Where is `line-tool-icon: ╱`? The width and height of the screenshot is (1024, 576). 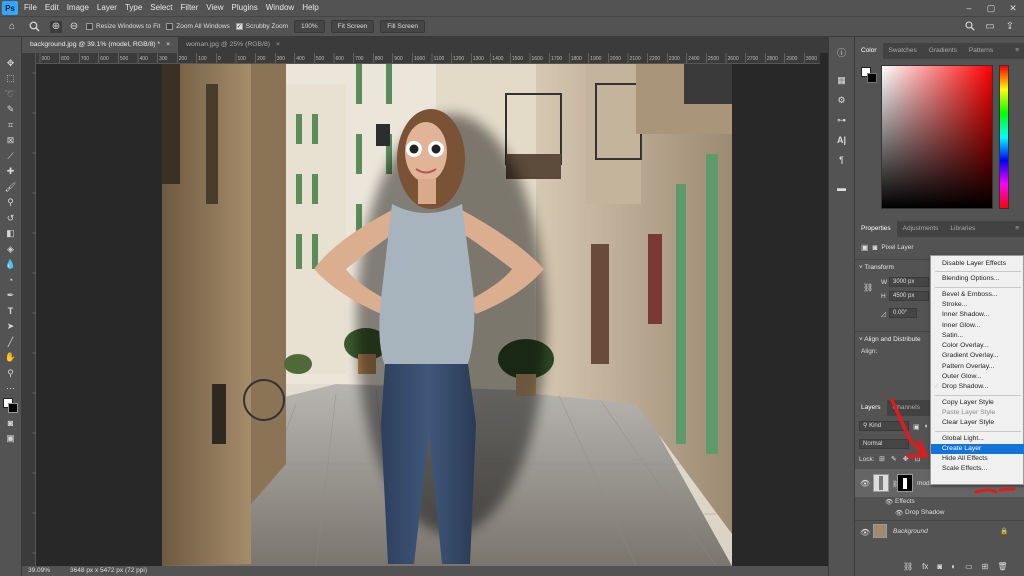 line-tool-icon: ╱ is located at coordinates (11, 342).